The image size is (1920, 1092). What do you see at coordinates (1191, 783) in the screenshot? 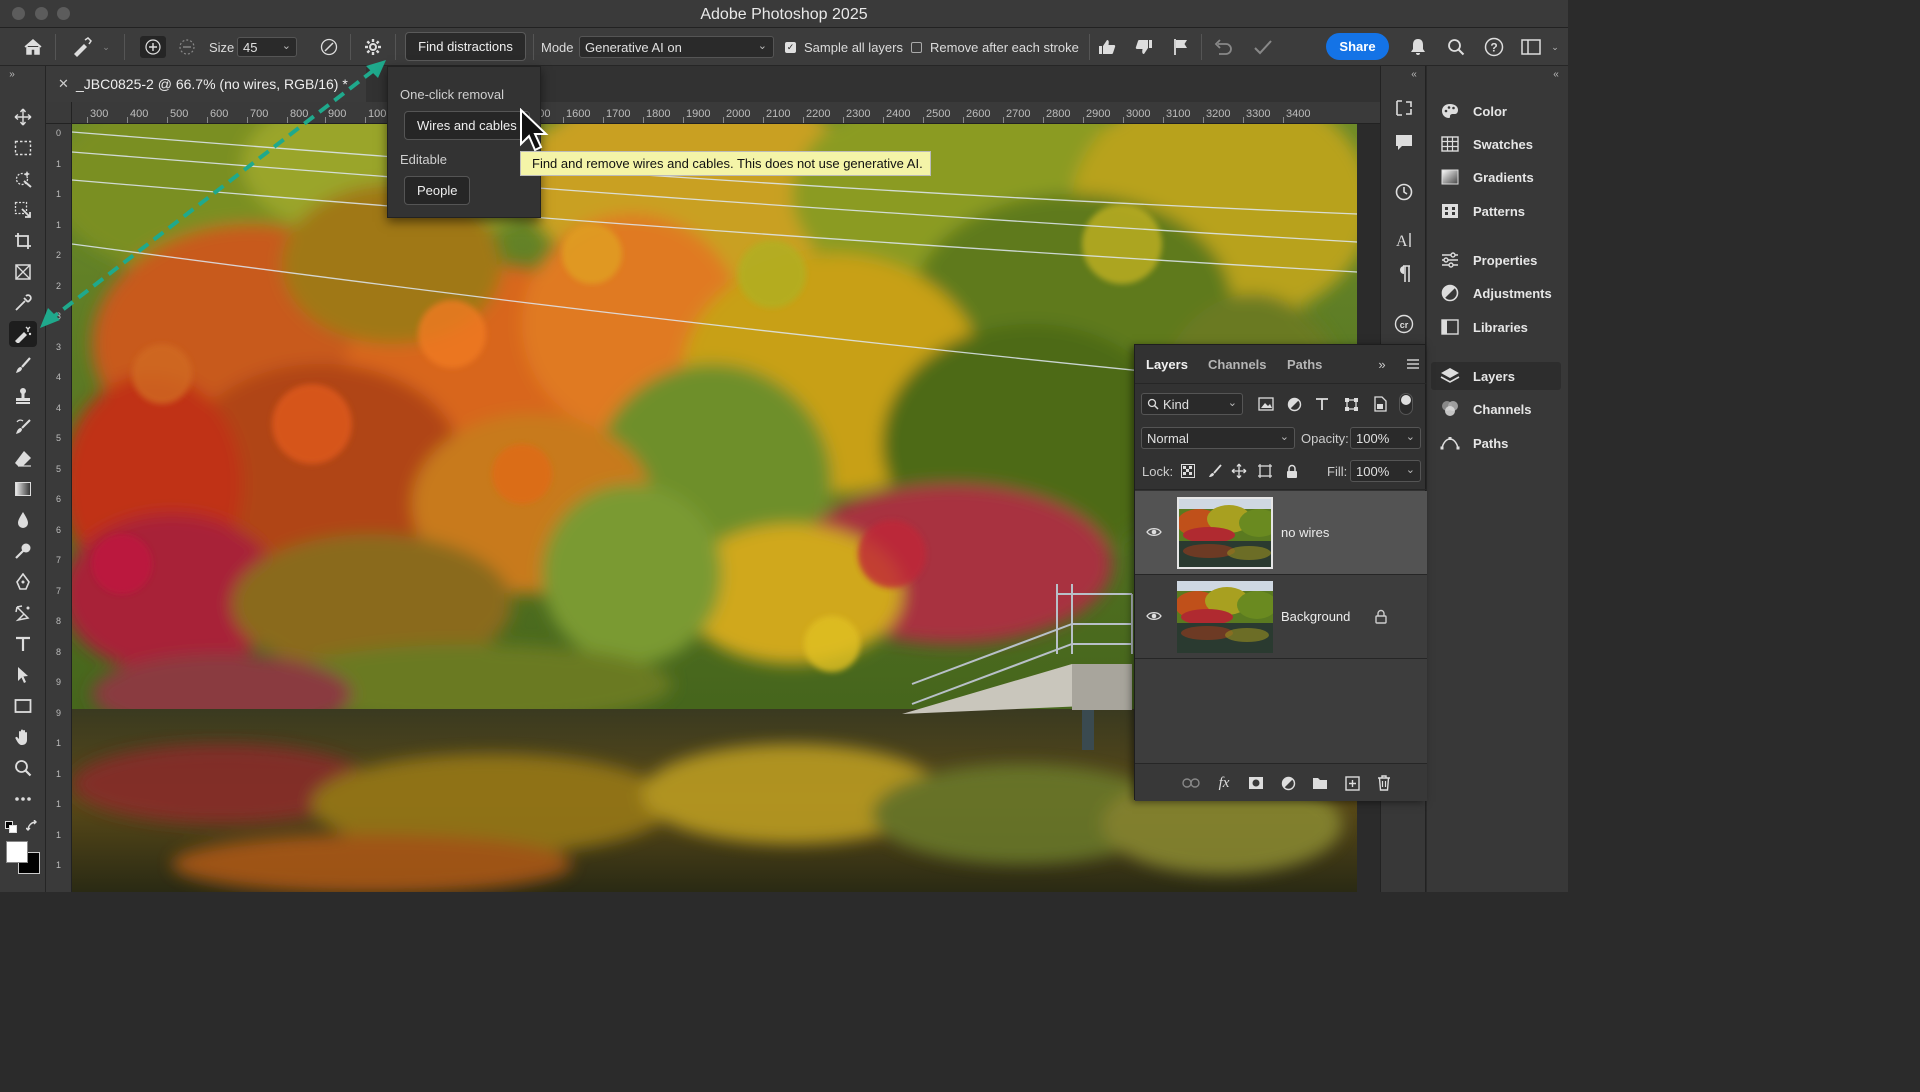
I see `link-layers-icon` at bounding box center [1191, 783].